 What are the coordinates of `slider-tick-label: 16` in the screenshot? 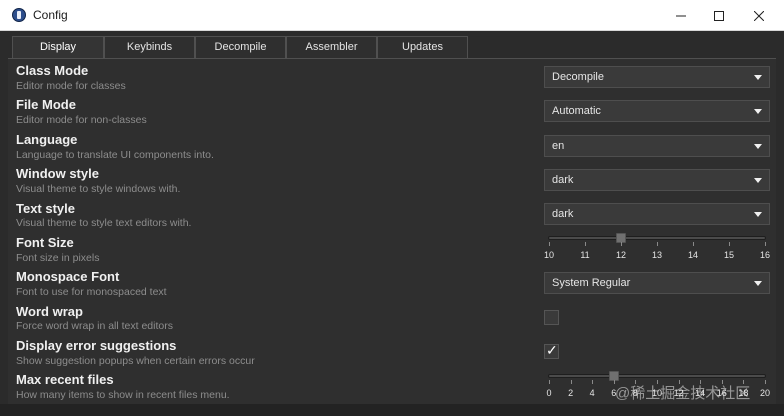 It's located at (765, 255).